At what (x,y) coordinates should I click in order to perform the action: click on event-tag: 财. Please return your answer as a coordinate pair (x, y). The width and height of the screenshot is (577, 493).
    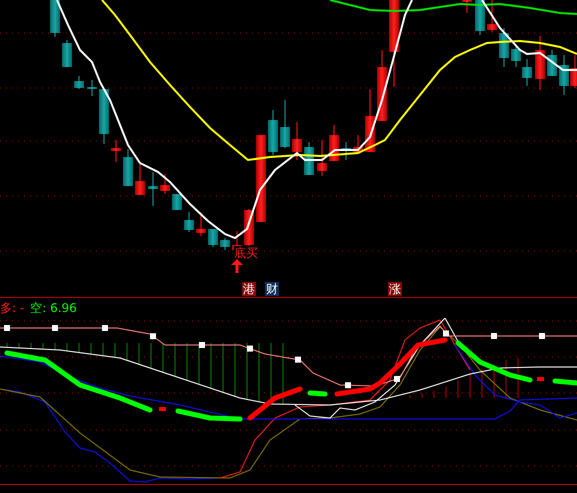
    Looking at the image, I should click on (272, 289).